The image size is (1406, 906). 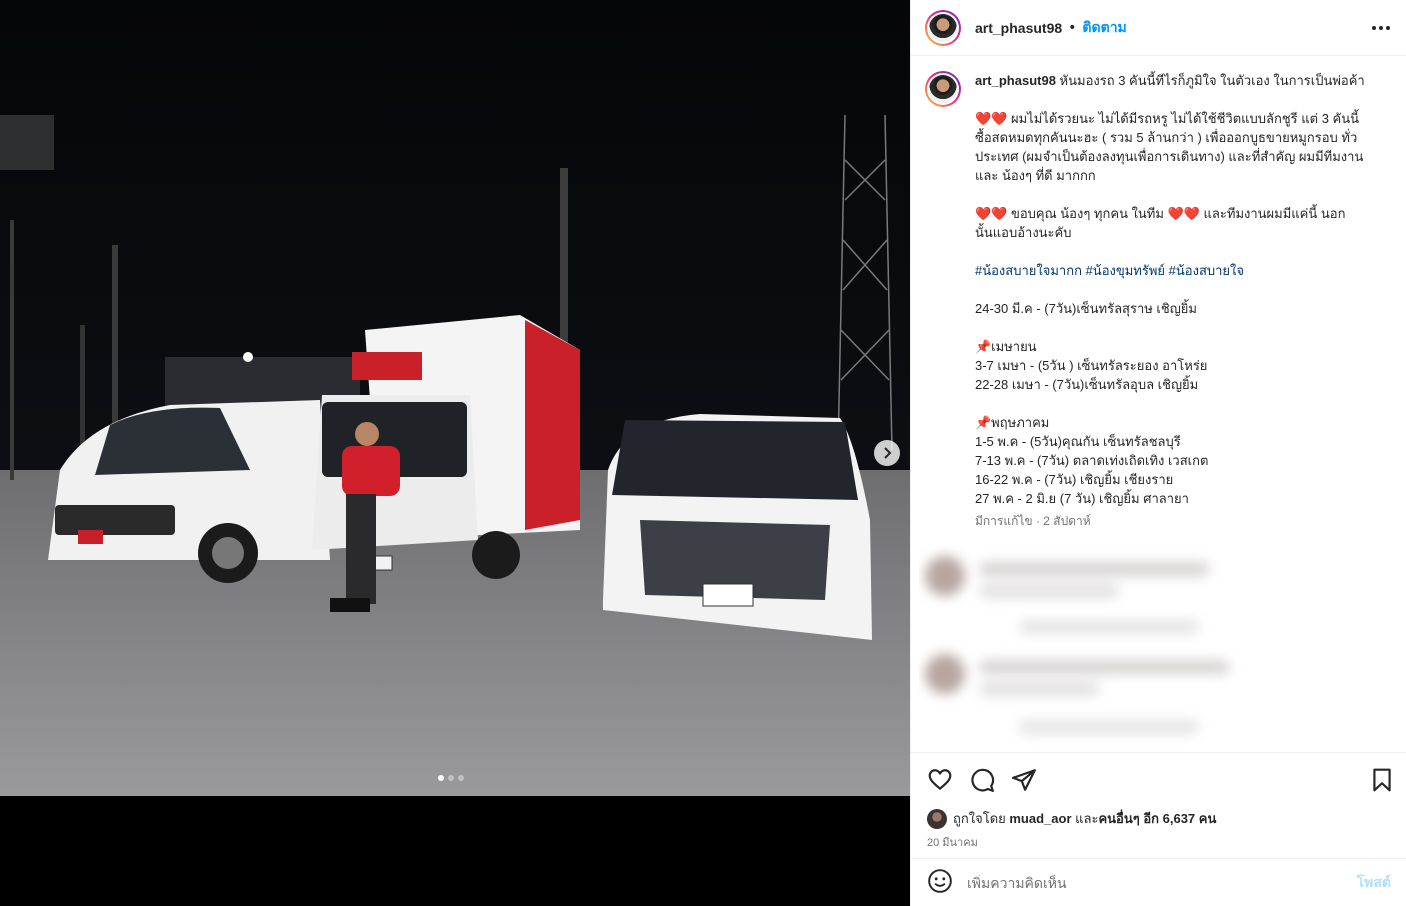 I want to click on bookmark-icon, so click(x=1382, y=780).